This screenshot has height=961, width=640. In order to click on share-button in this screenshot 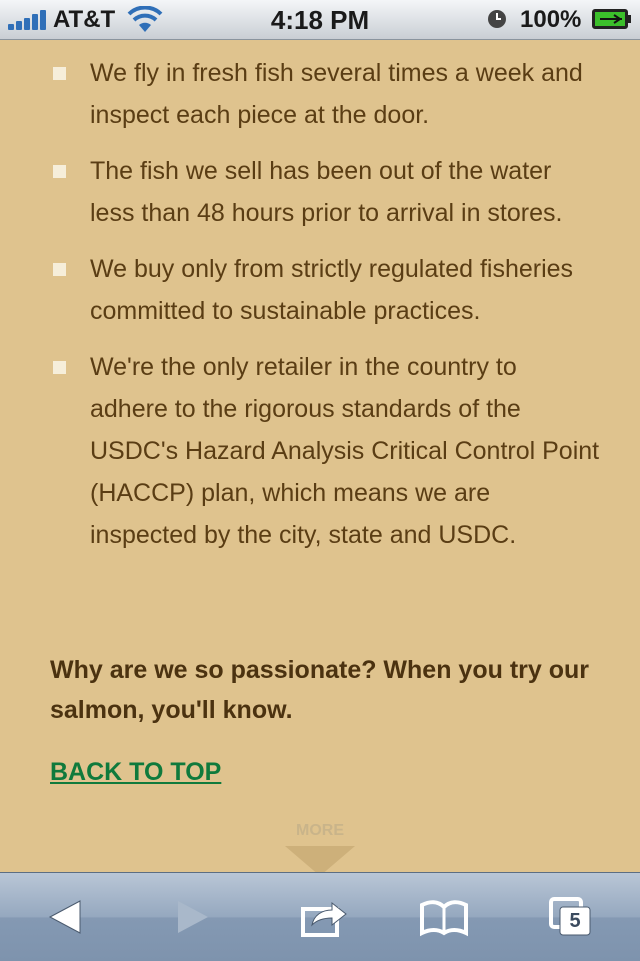, I will do `click(325, 917)`.